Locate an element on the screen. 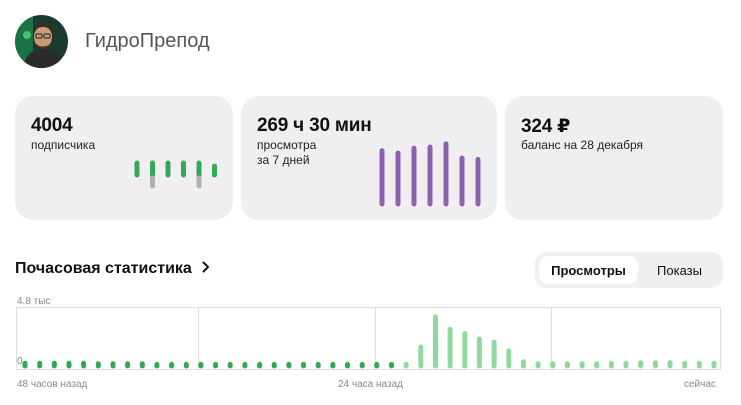 This screenshot has height=405, width=741. hourly-stats-title: Почасовая статистика is located at coordinates (103, 268).